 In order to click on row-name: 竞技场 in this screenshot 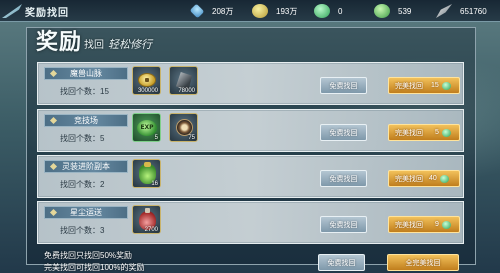, I will do `click(86, 120)`.